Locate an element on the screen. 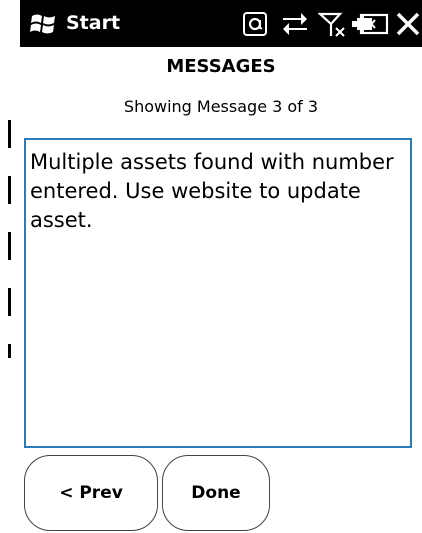 This screenshot has height=533, width=422. start-menu-label: Start is located at coordinates (93, 23).